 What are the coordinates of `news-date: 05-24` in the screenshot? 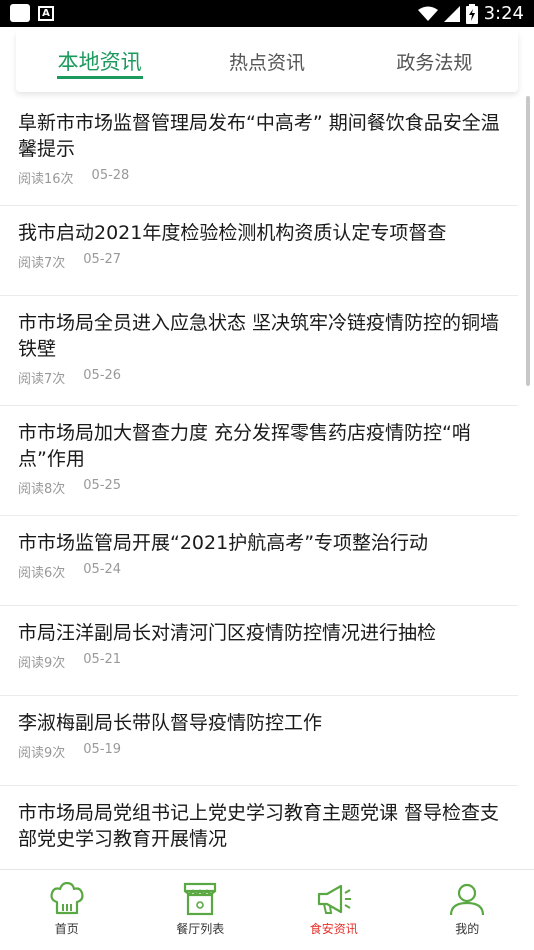 It's located at (102, 569).